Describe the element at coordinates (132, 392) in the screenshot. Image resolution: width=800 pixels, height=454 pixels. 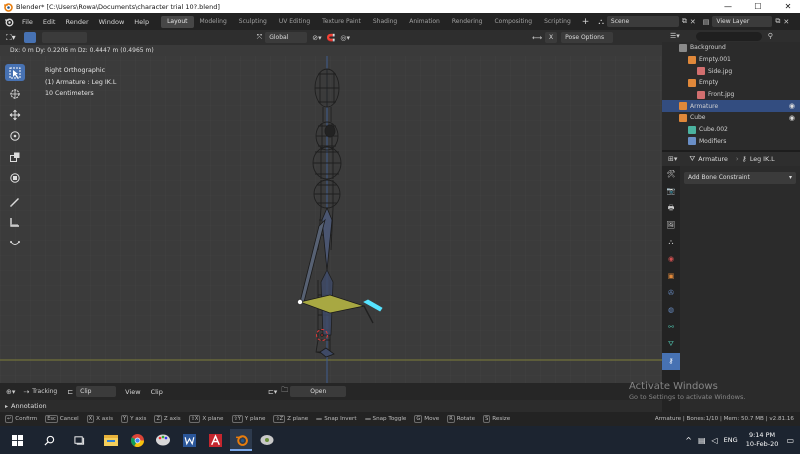
I see `menu-view: View` at that location.